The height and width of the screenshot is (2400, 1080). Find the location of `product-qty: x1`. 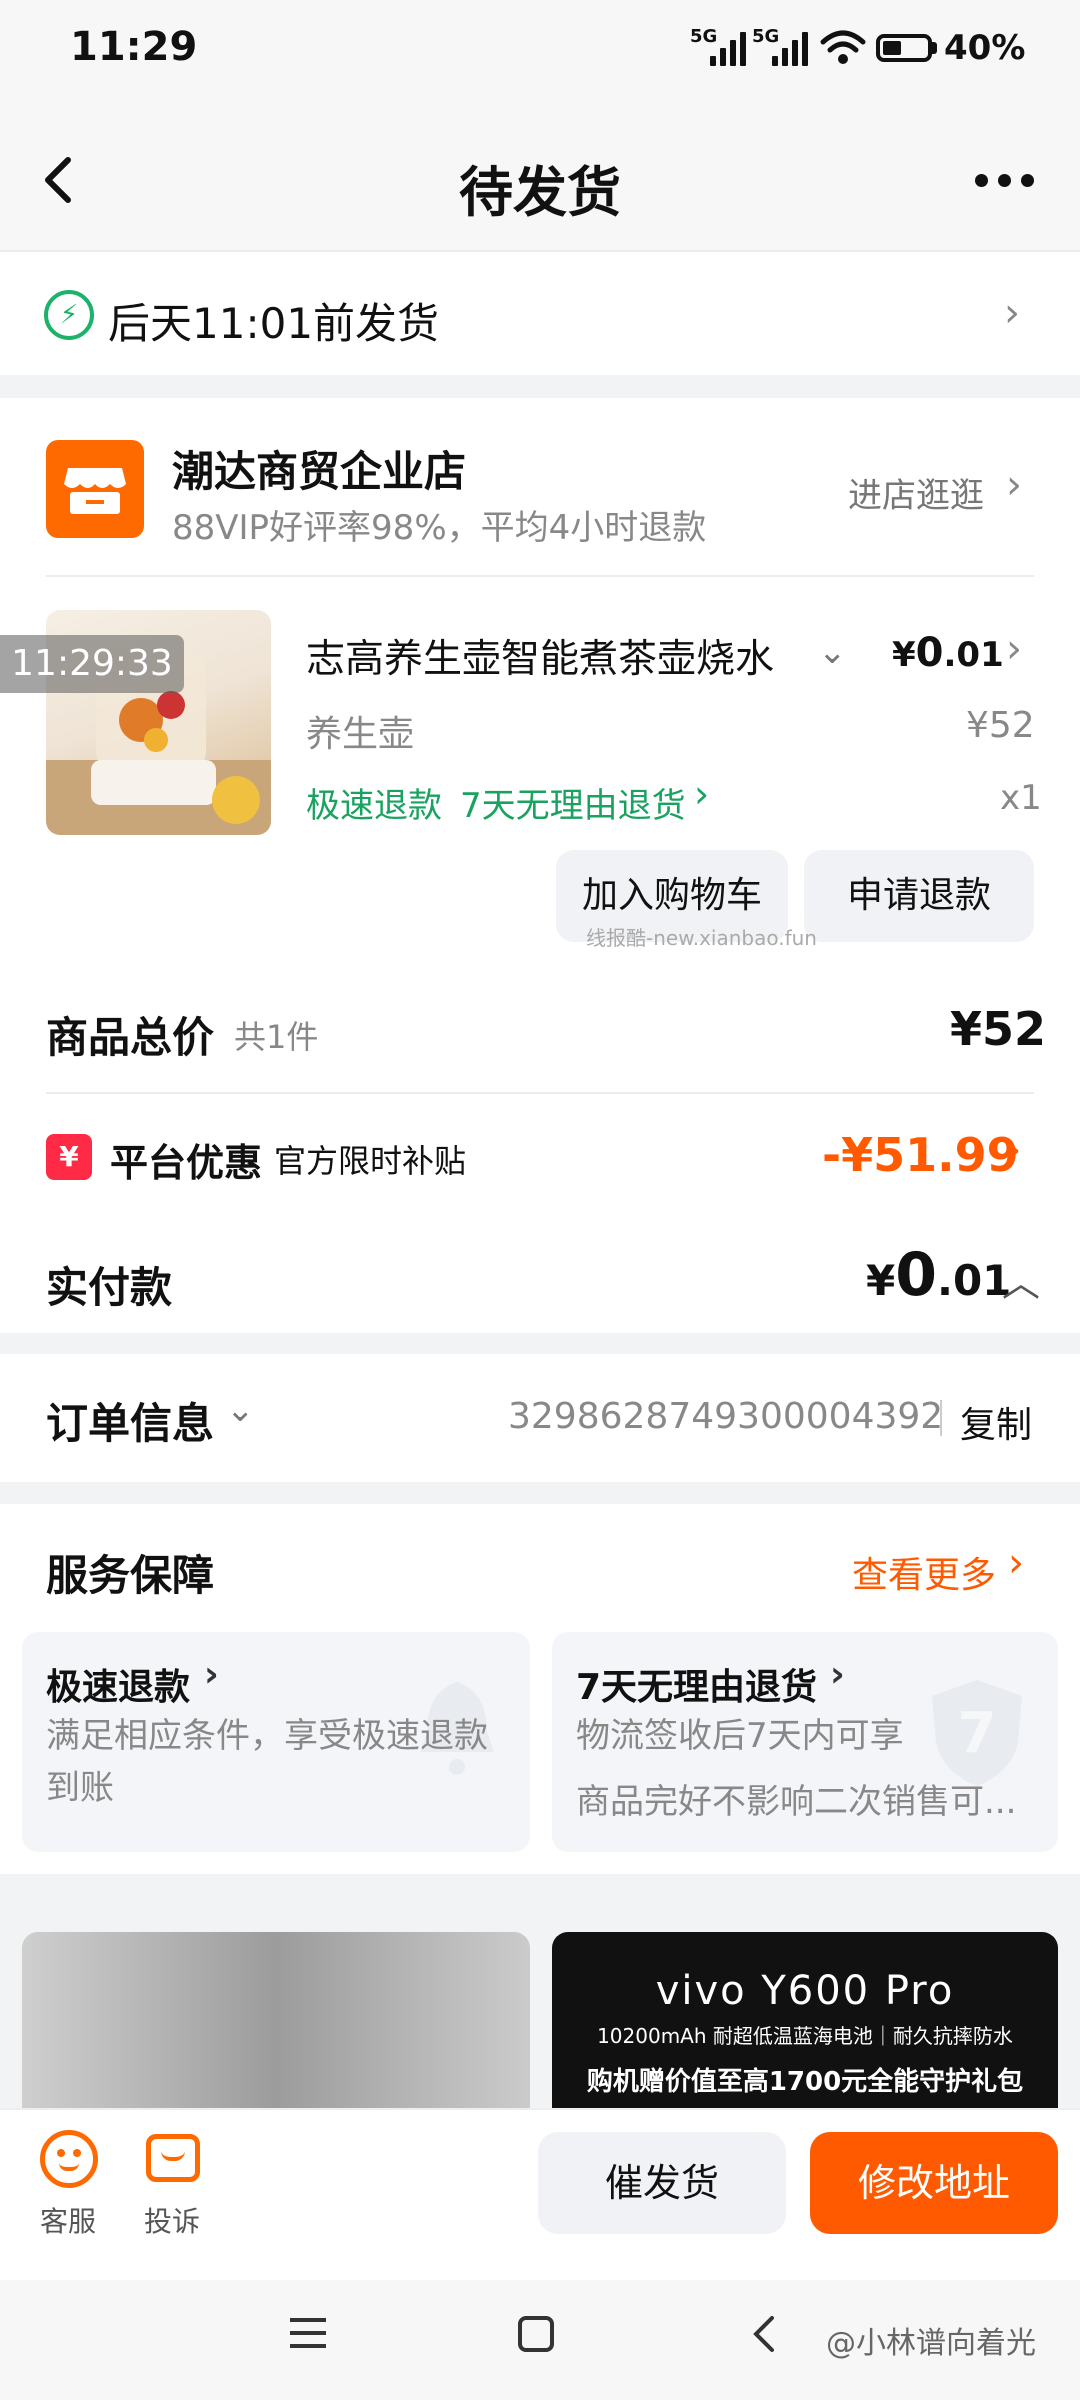

product-qty: x1 is located at coordinates (1021, 798).